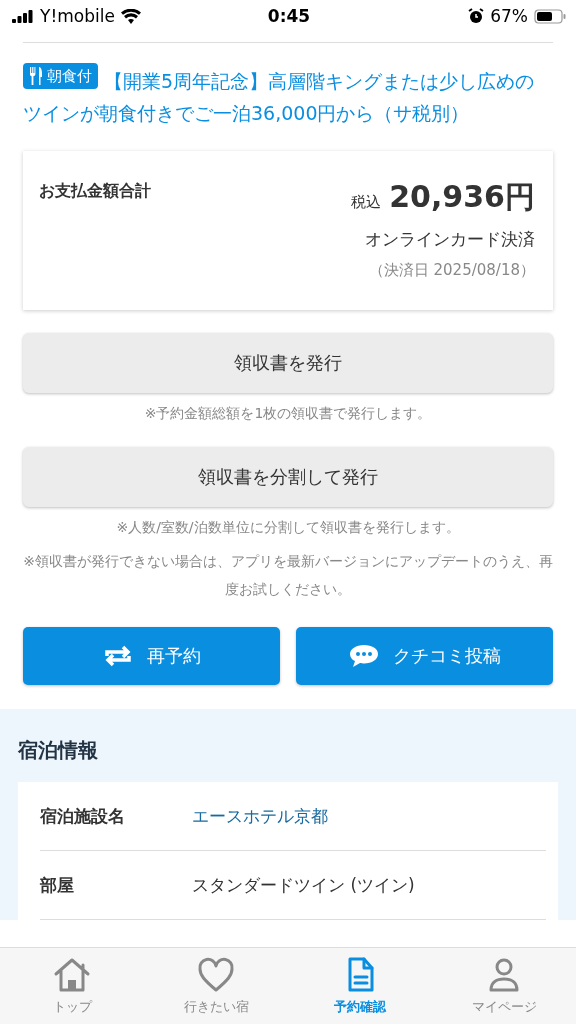  I want to click on home-icon, so click(72, 975).